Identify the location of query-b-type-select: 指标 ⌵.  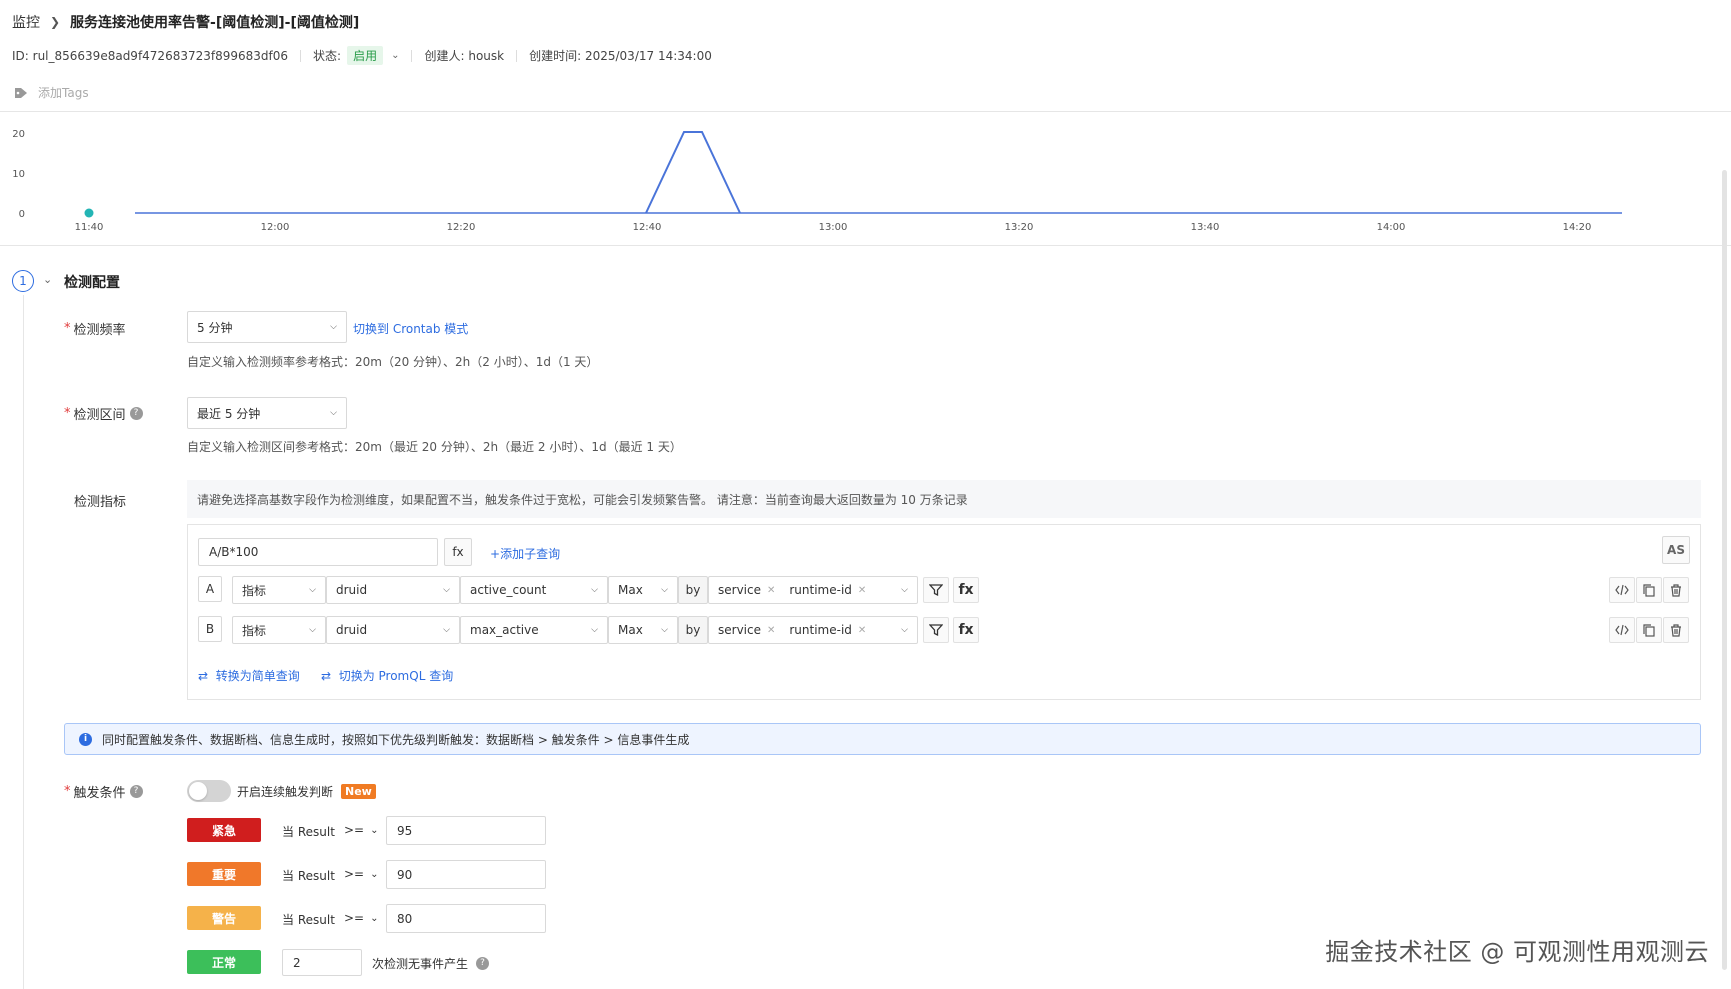
(279, 630).